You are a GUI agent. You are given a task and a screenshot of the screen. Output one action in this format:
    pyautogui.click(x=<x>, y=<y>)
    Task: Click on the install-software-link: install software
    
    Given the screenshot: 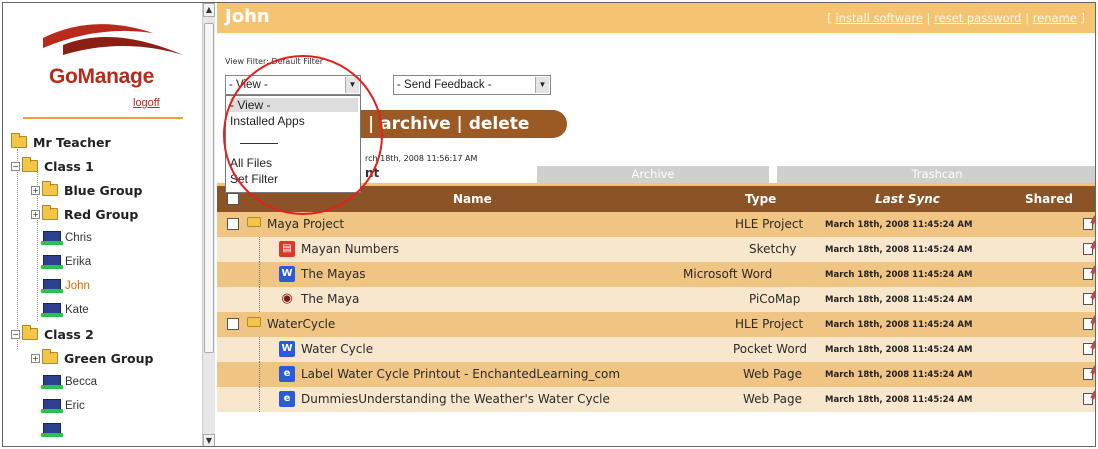 What is the action you would take?
    pyautogui.click(x=878, y=18)
    